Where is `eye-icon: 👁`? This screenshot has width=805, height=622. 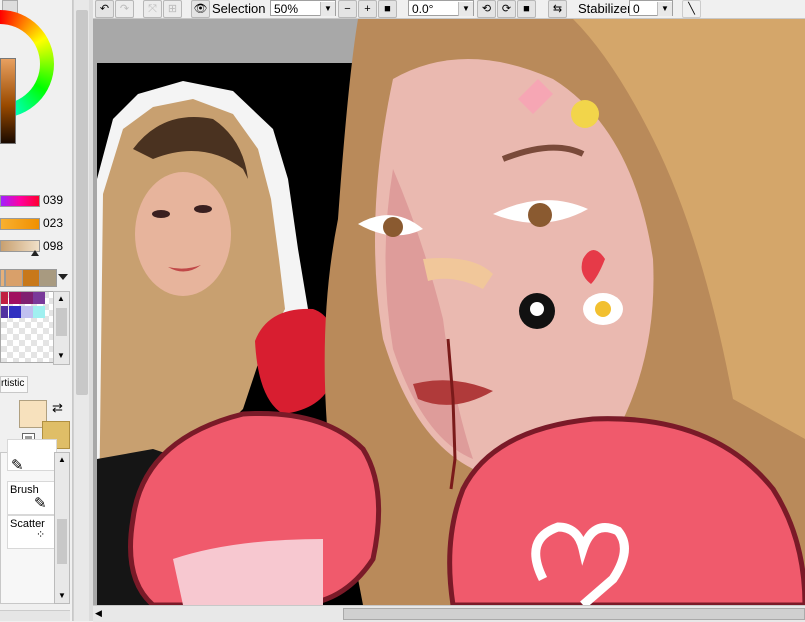 eye-icon: 👁 is located at coordinates (200, 8).